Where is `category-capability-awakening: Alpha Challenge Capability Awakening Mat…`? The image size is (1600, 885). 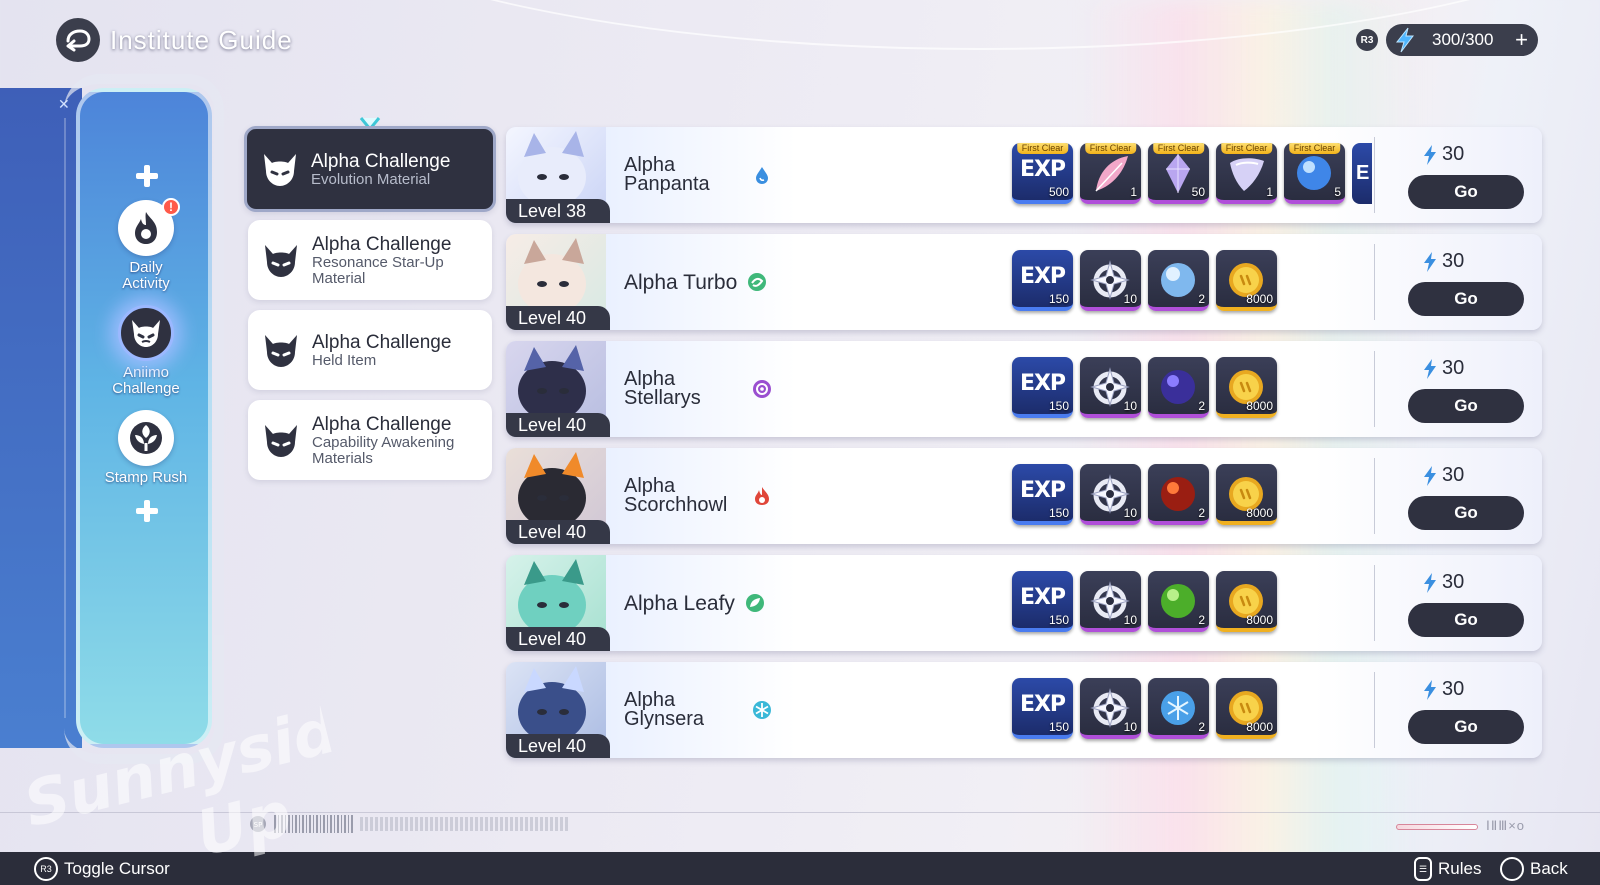 category-capability-awakening: Alpha Challenge Capability Awakening Mat… is located at coordinates (370, 440).